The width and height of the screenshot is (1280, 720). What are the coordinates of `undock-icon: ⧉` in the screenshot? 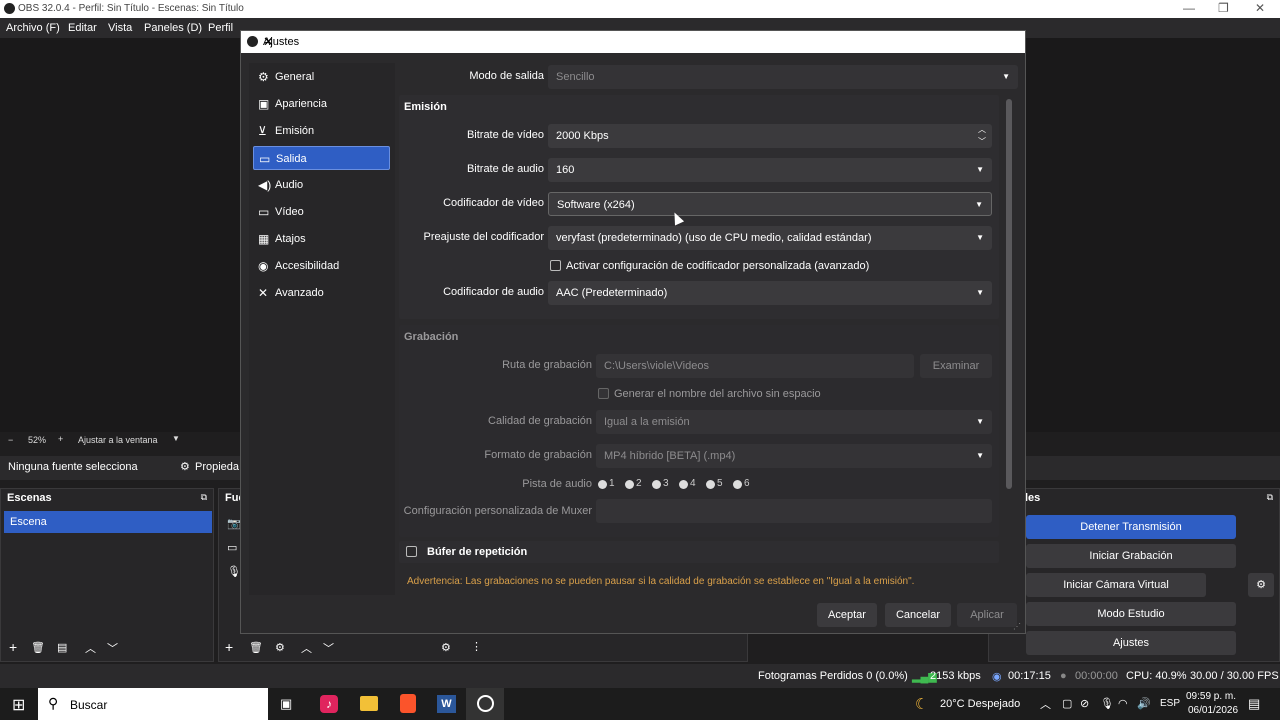 It's located at (204, 497).